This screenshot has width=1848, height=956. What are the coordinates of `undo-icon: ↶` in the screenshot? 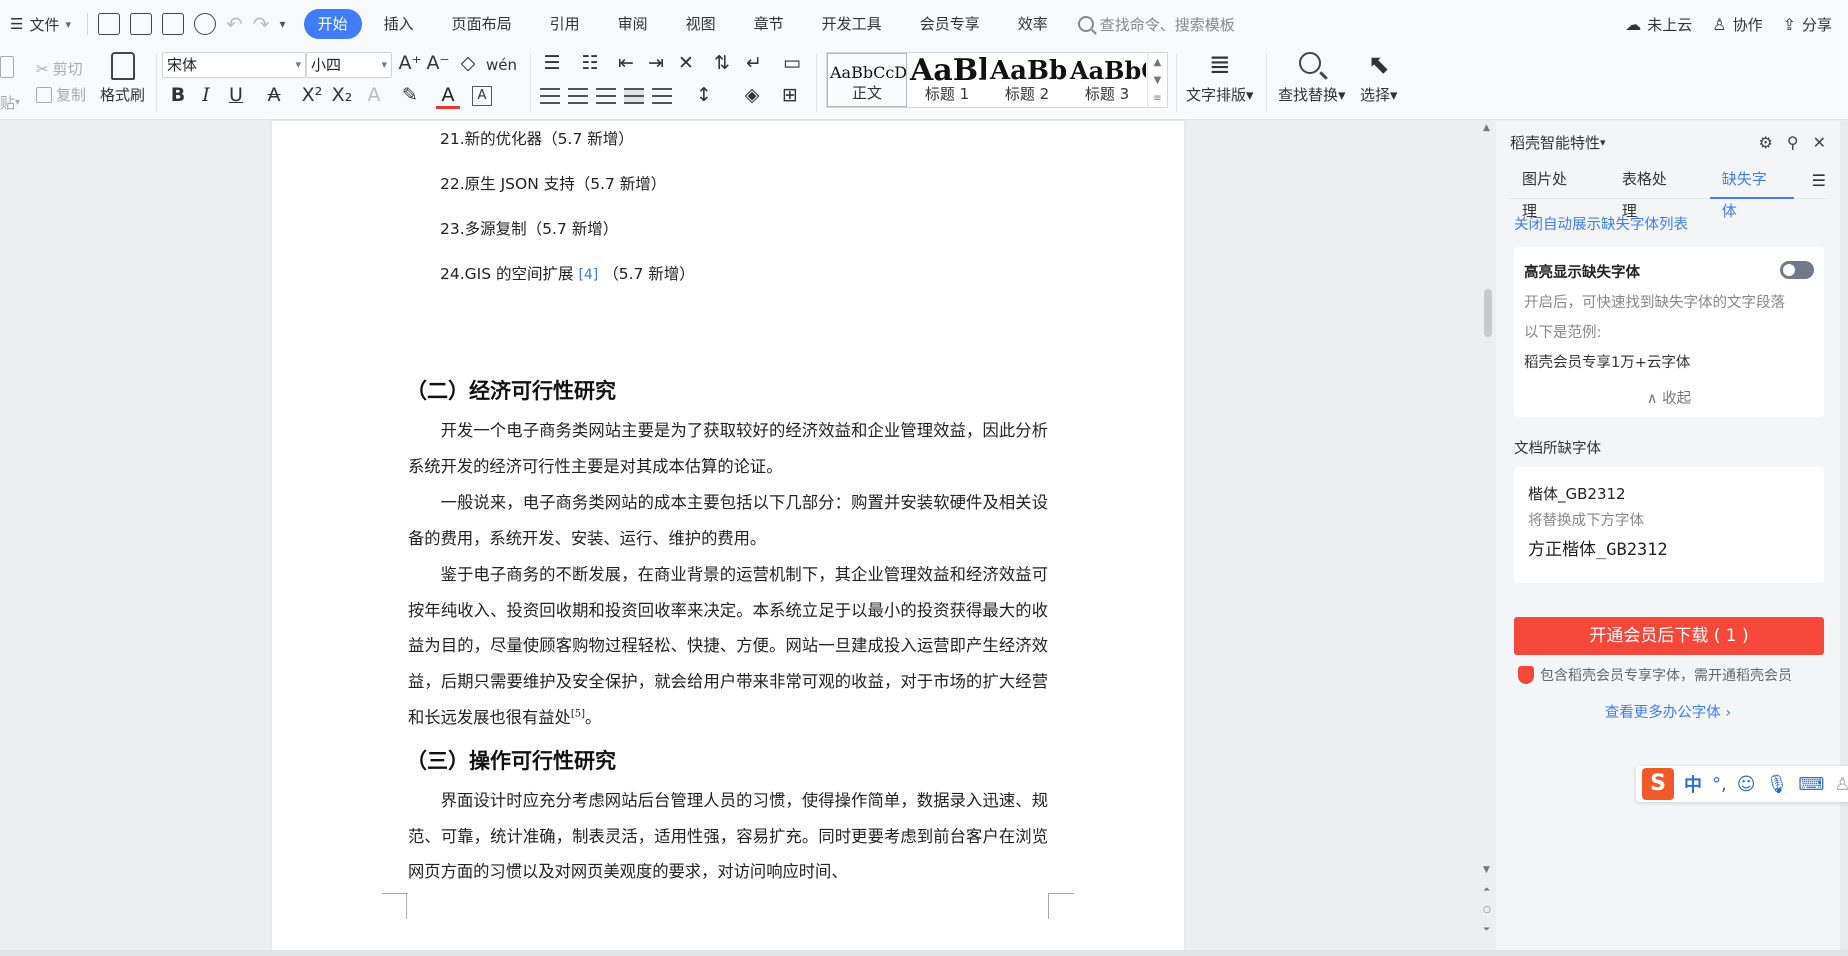 It's located at (234, 24).